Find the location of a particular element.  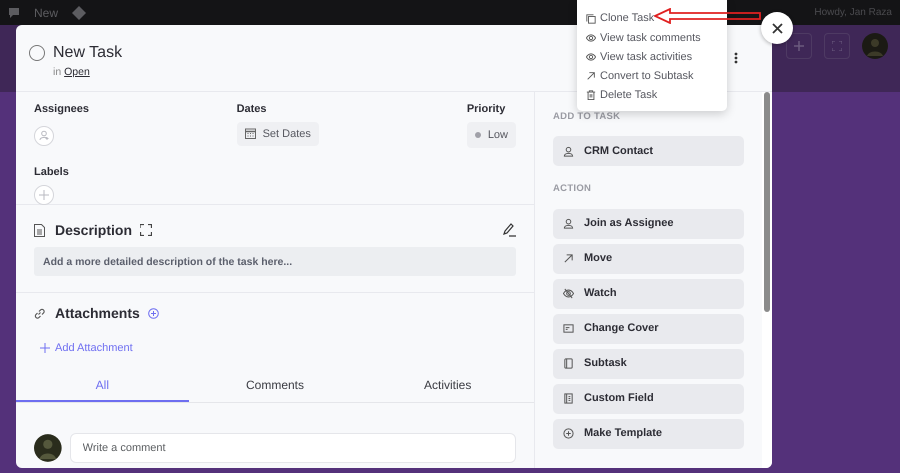

expand-icon is located at coordinates (146, 230).